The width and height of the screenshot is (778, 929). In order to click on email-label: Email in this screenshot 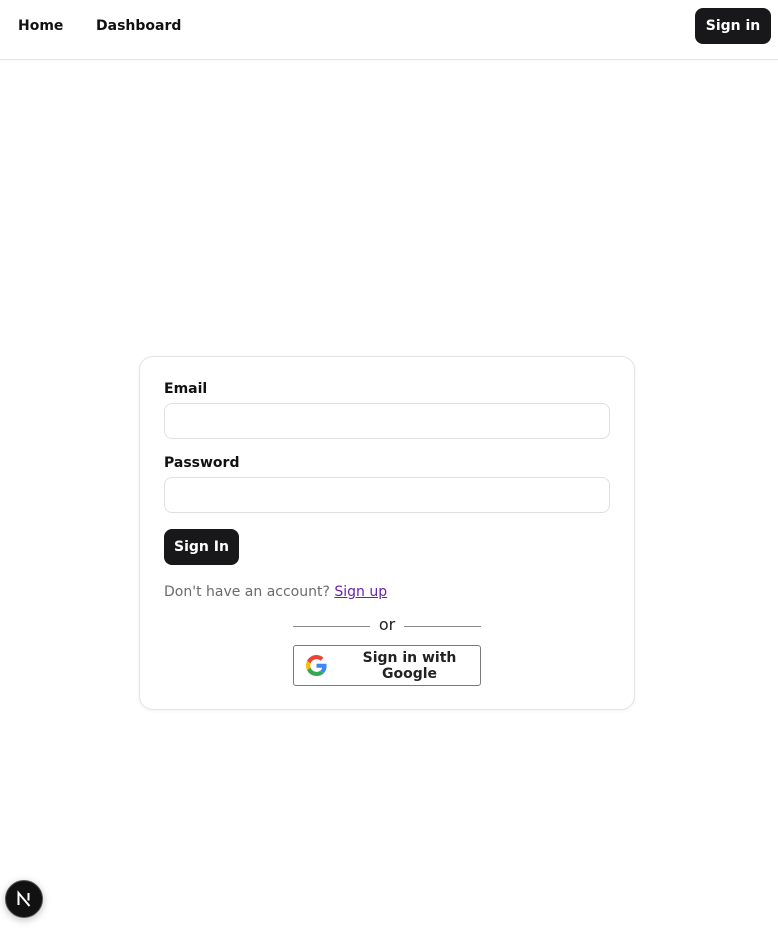, I will do `click(186, 389)`.